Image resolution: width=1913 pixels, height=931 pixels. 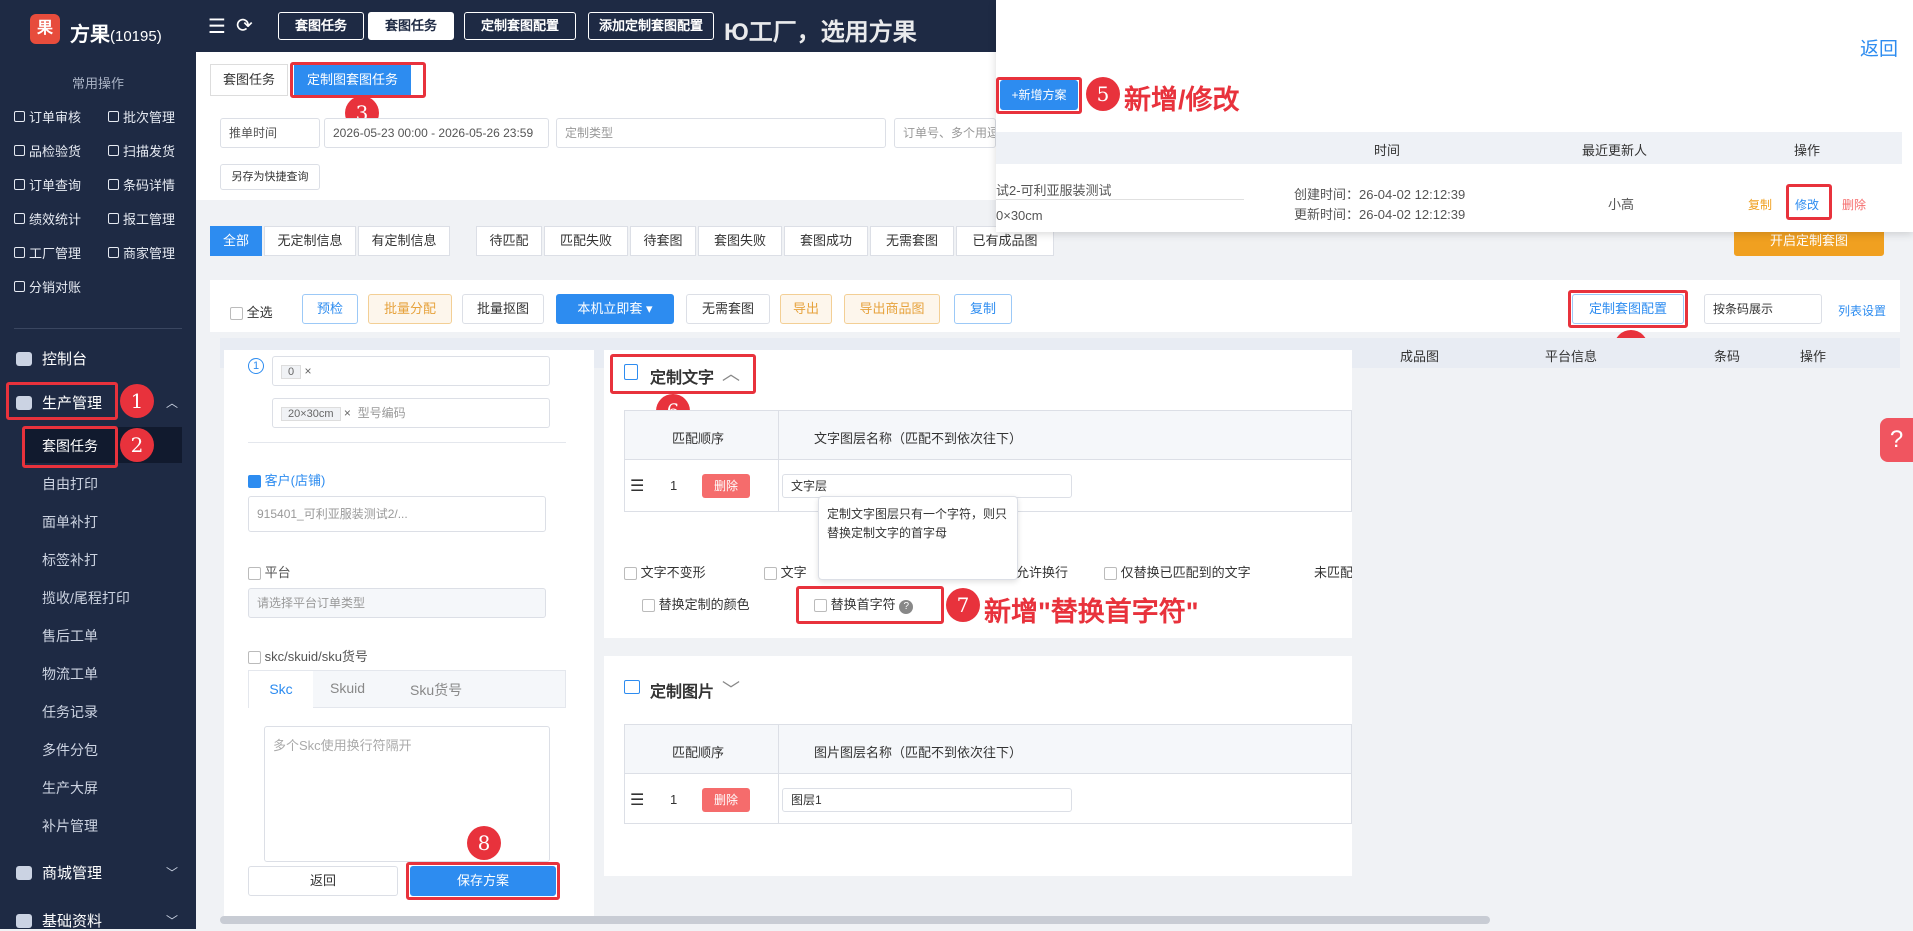 I want to click on nav-task-log: 任务记录, so click(x=70, y=712).